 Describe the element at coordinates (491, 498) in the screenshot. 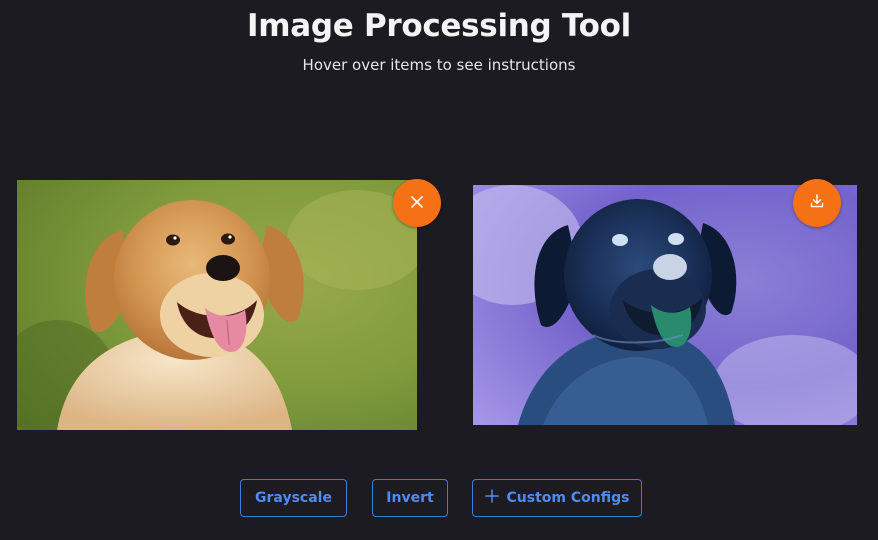

I see `plus-icon` at that location.